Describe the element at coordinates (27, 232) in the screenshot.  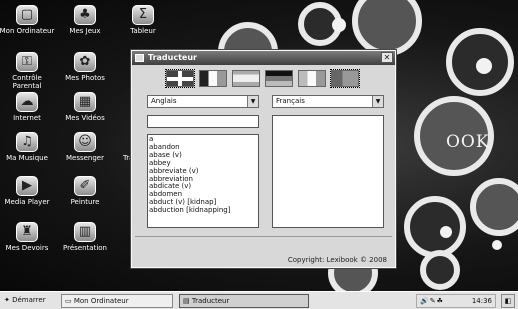
I see `homework-icon: ♜` at that location.